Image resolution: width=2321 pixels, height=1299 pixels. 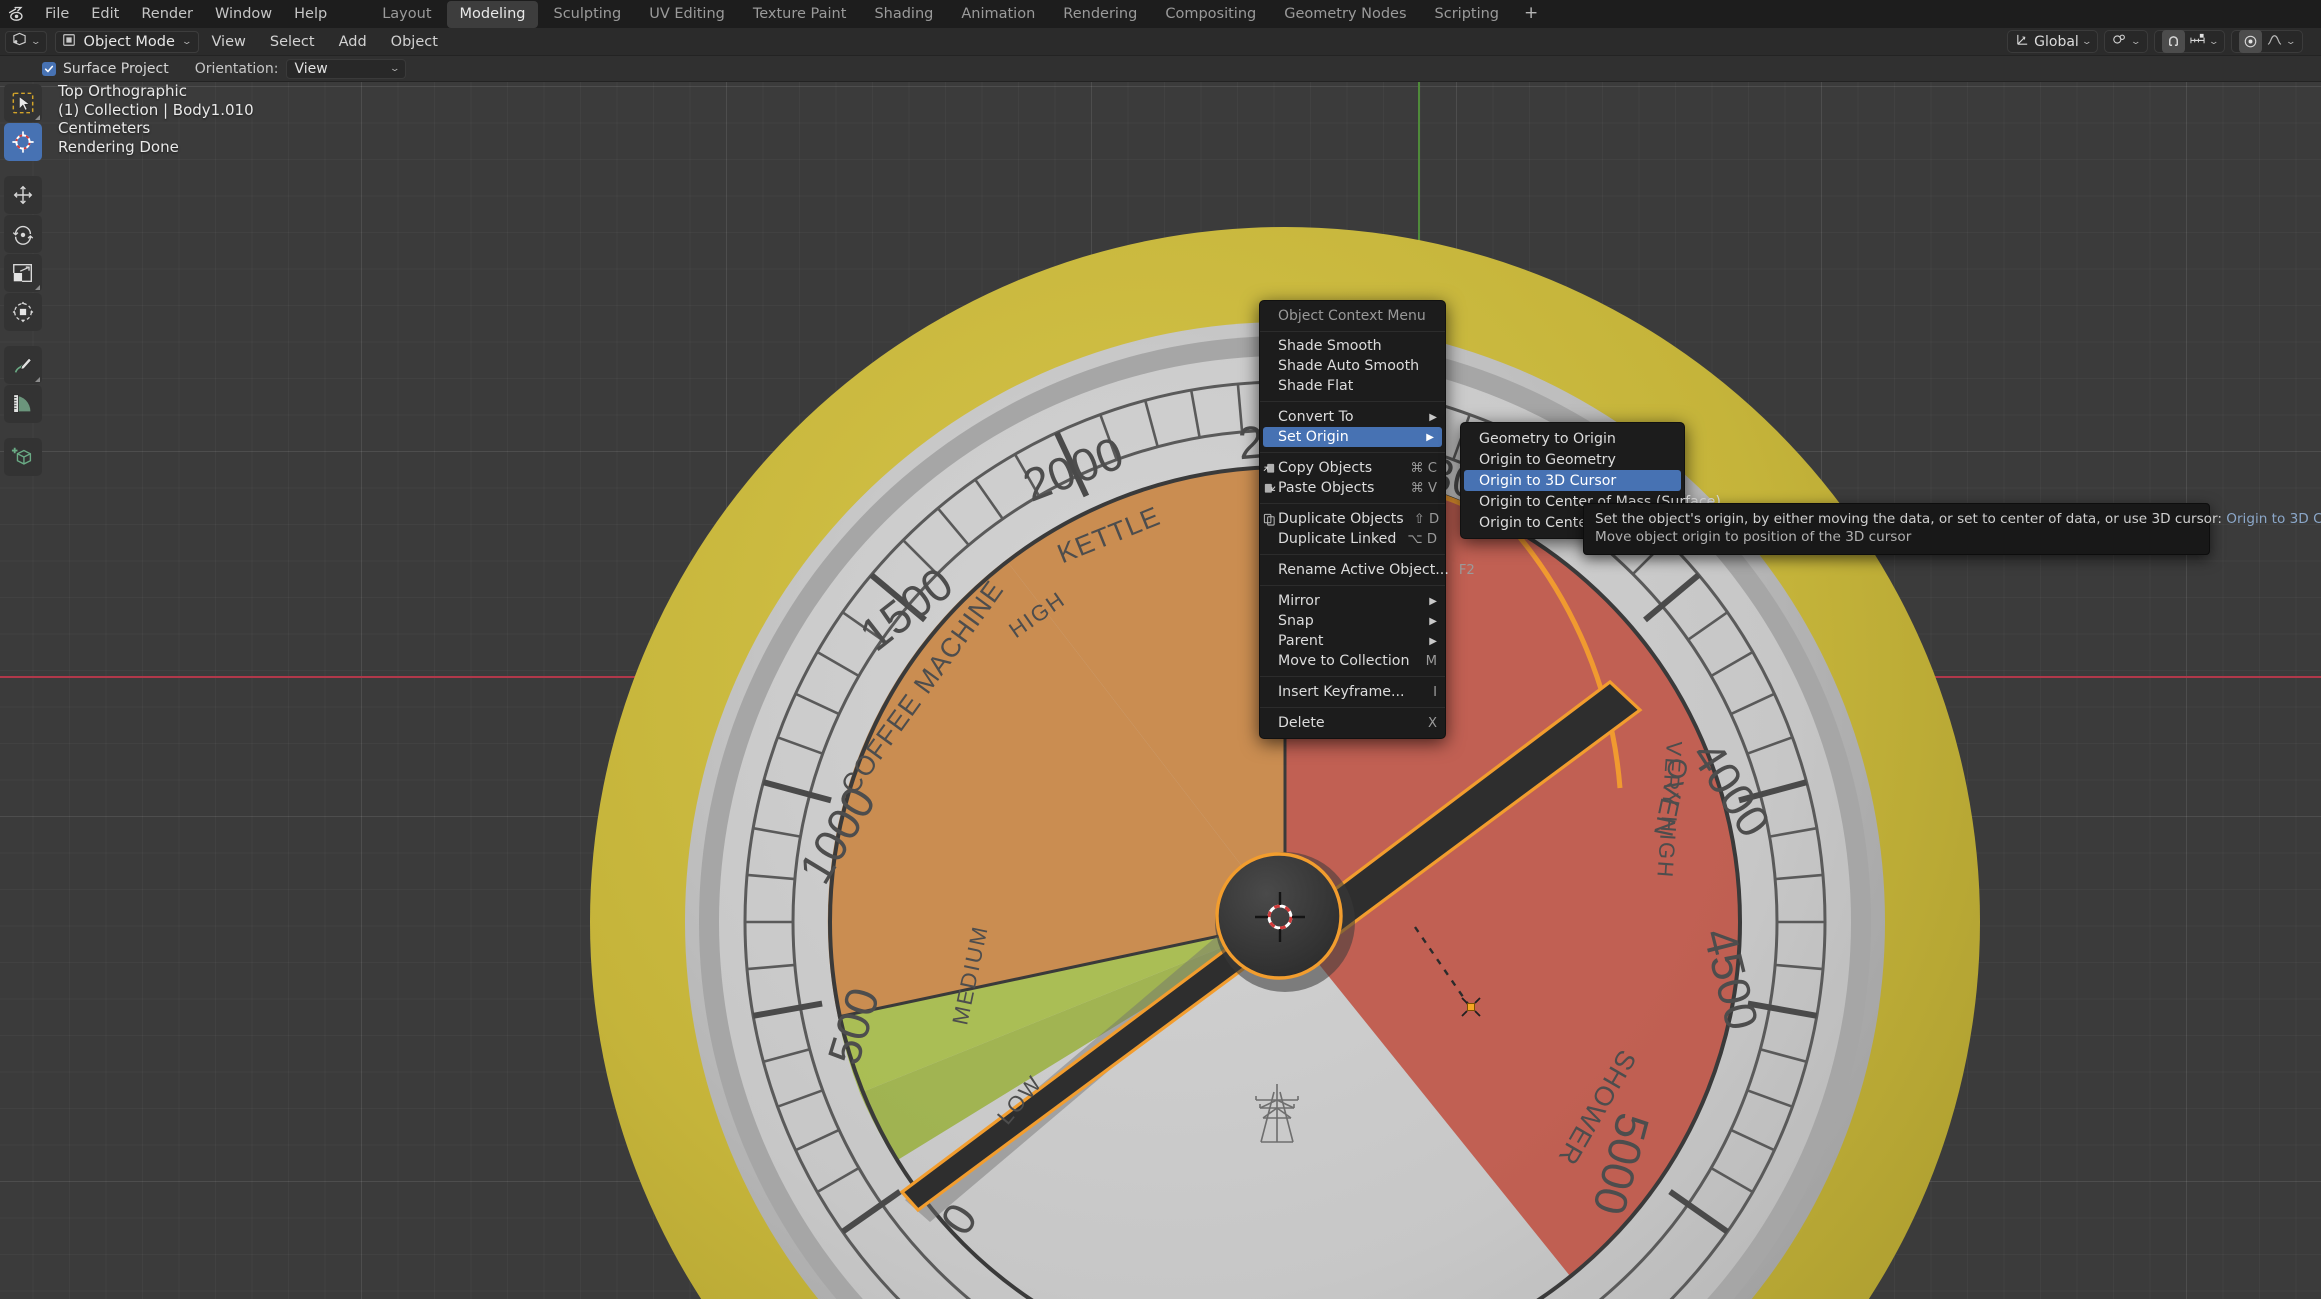 I want to click on menu-item-shade-smooth: Shade Smooth, so click(x=1352, y=346).